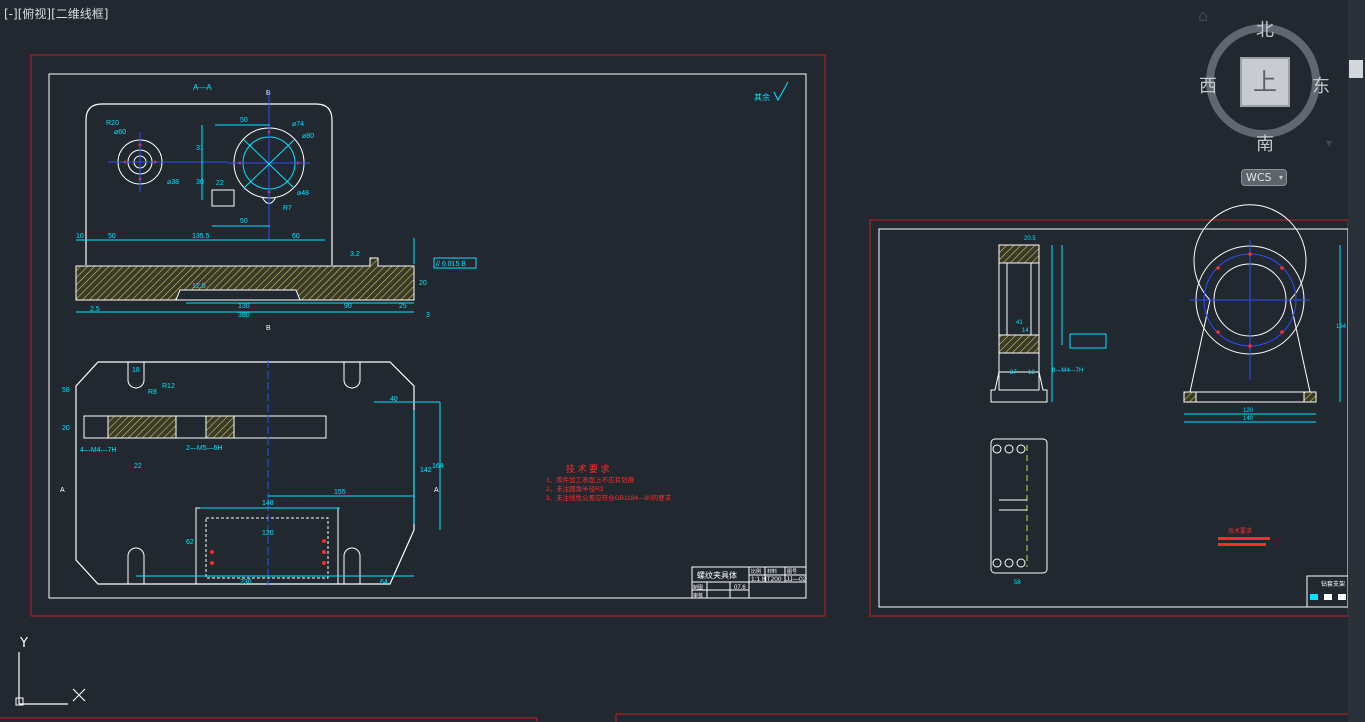  I want to click on dim-20-left: 20, so click(66, 428).